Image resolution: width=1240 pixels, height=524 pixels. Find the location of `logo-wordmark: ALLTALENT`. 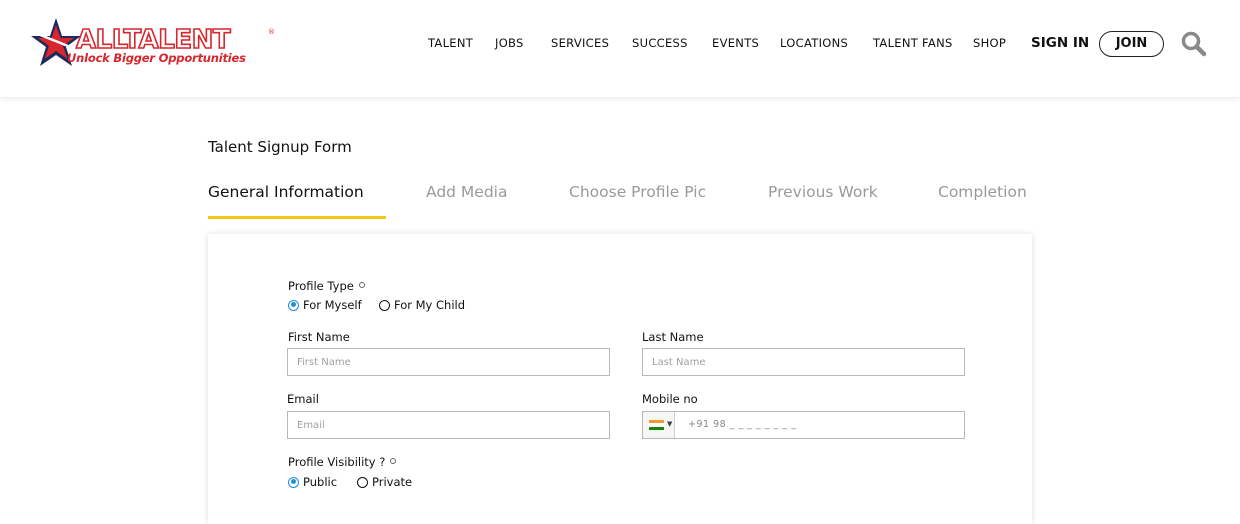

logo-wordmark: ALLTALENT is located at coordinates (153, 40).